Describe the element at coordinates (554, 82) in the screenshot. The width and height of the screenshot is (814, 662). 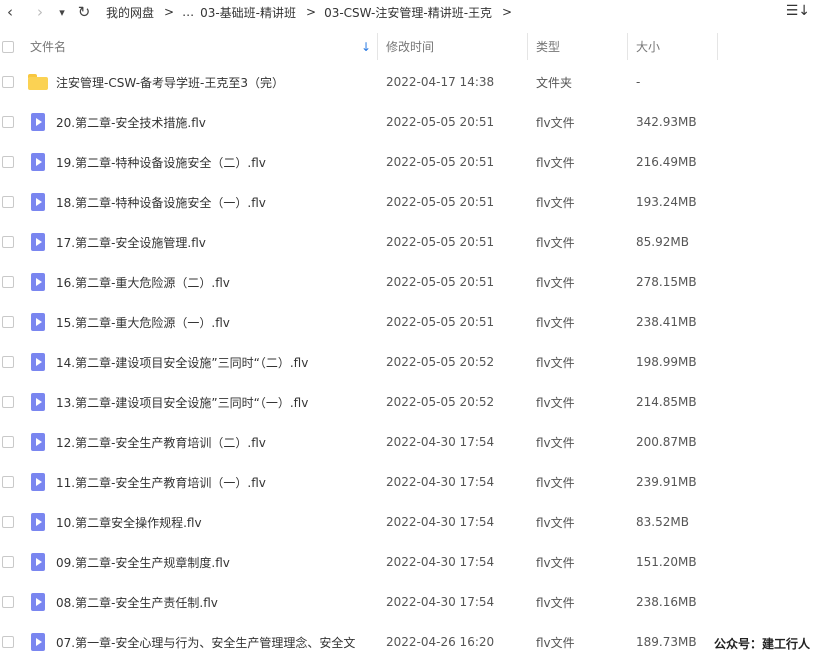
I see `file-type: 文件夹` at that location.